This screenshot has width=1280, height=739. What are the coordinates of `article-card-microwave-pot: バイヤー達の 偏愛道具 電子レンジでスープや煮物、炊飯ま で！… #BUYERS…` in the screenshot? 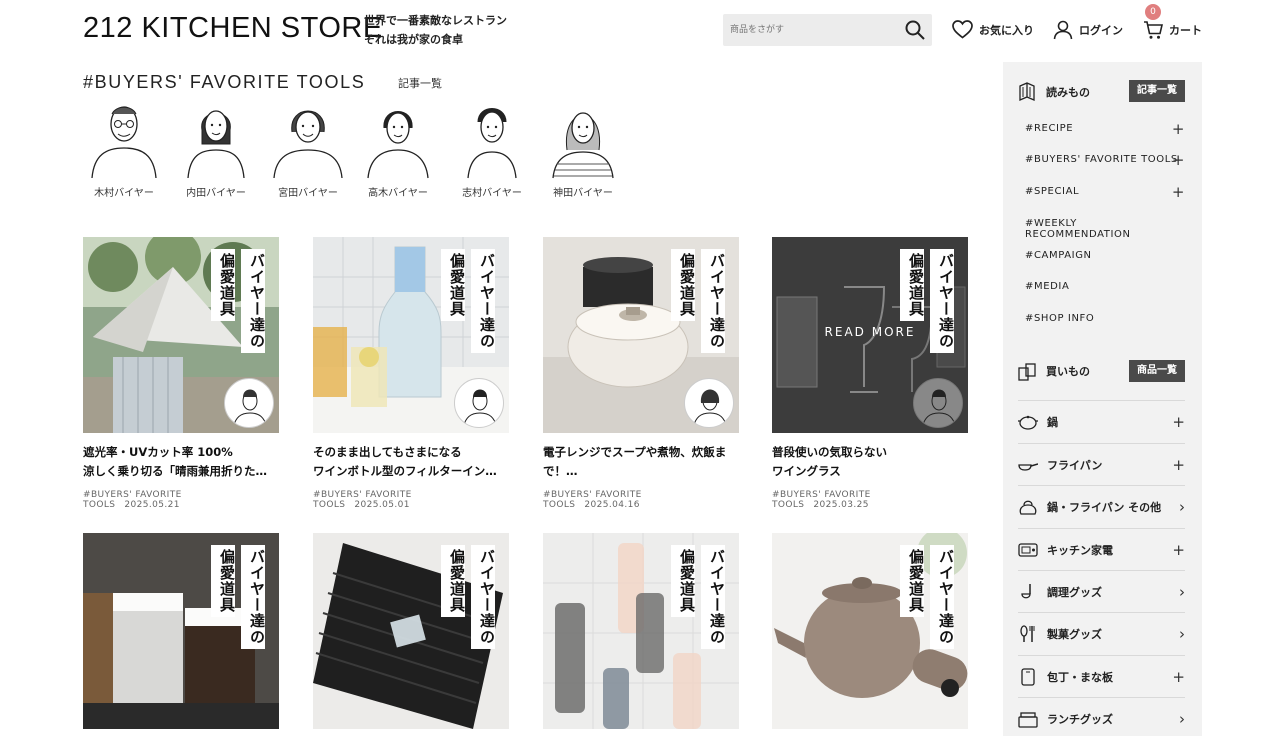 It's located at (641, 373).